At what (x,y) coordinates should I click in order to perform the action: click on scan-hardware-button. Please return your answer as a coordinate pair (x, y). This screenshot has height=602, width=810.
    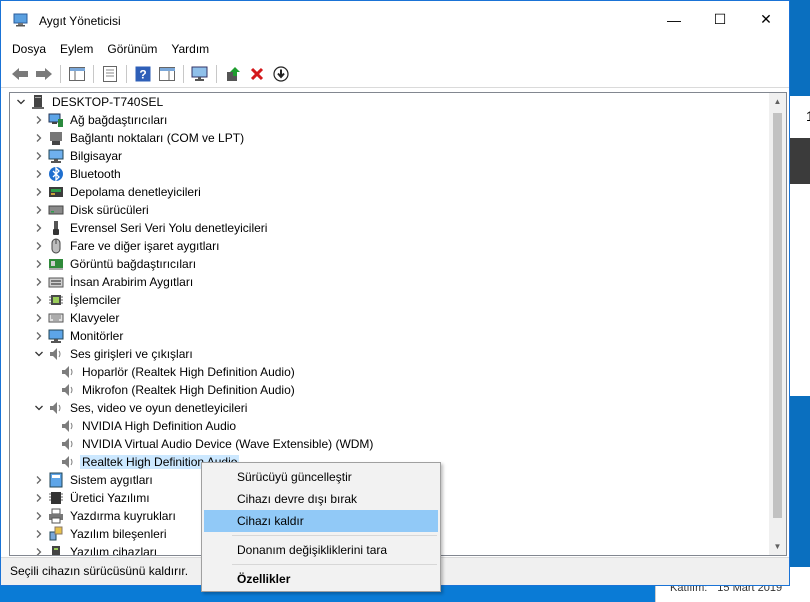
    Looking at the image, I should click on (200, 74).